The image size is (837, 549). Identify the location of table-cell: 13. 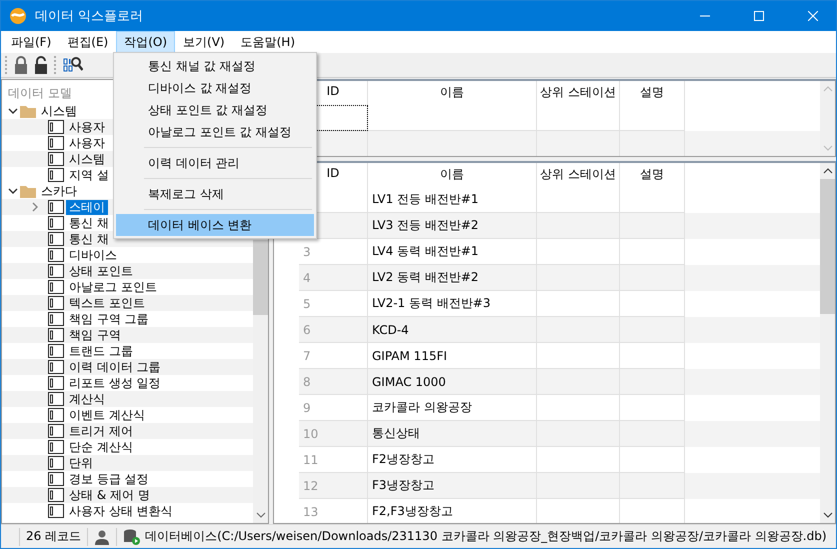
(333, 511).